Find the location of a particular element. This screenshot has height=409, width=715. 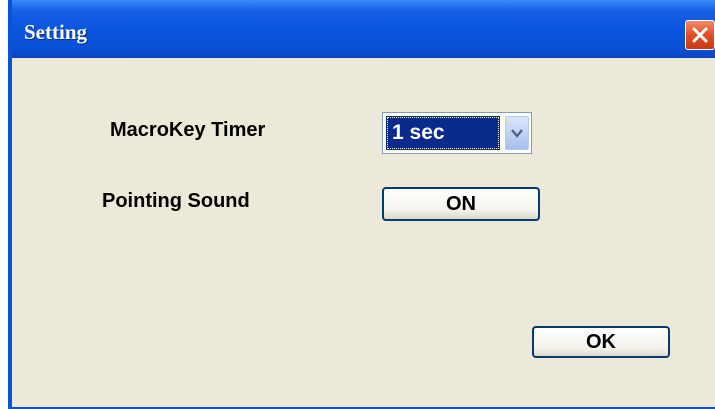

chevron-down-icon is located at coordinates (517, 133).